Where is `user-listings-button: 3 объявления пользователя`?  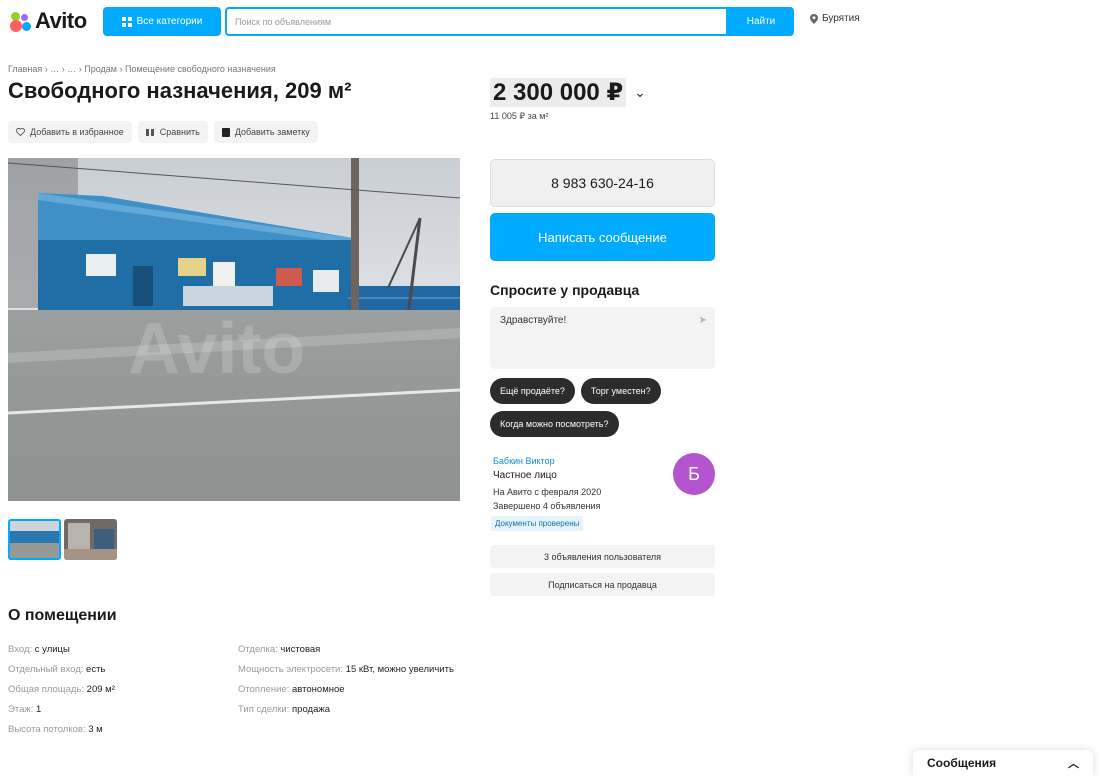
user-listings-button: 3 объявления пользователя is located at coordinates (602, 556).